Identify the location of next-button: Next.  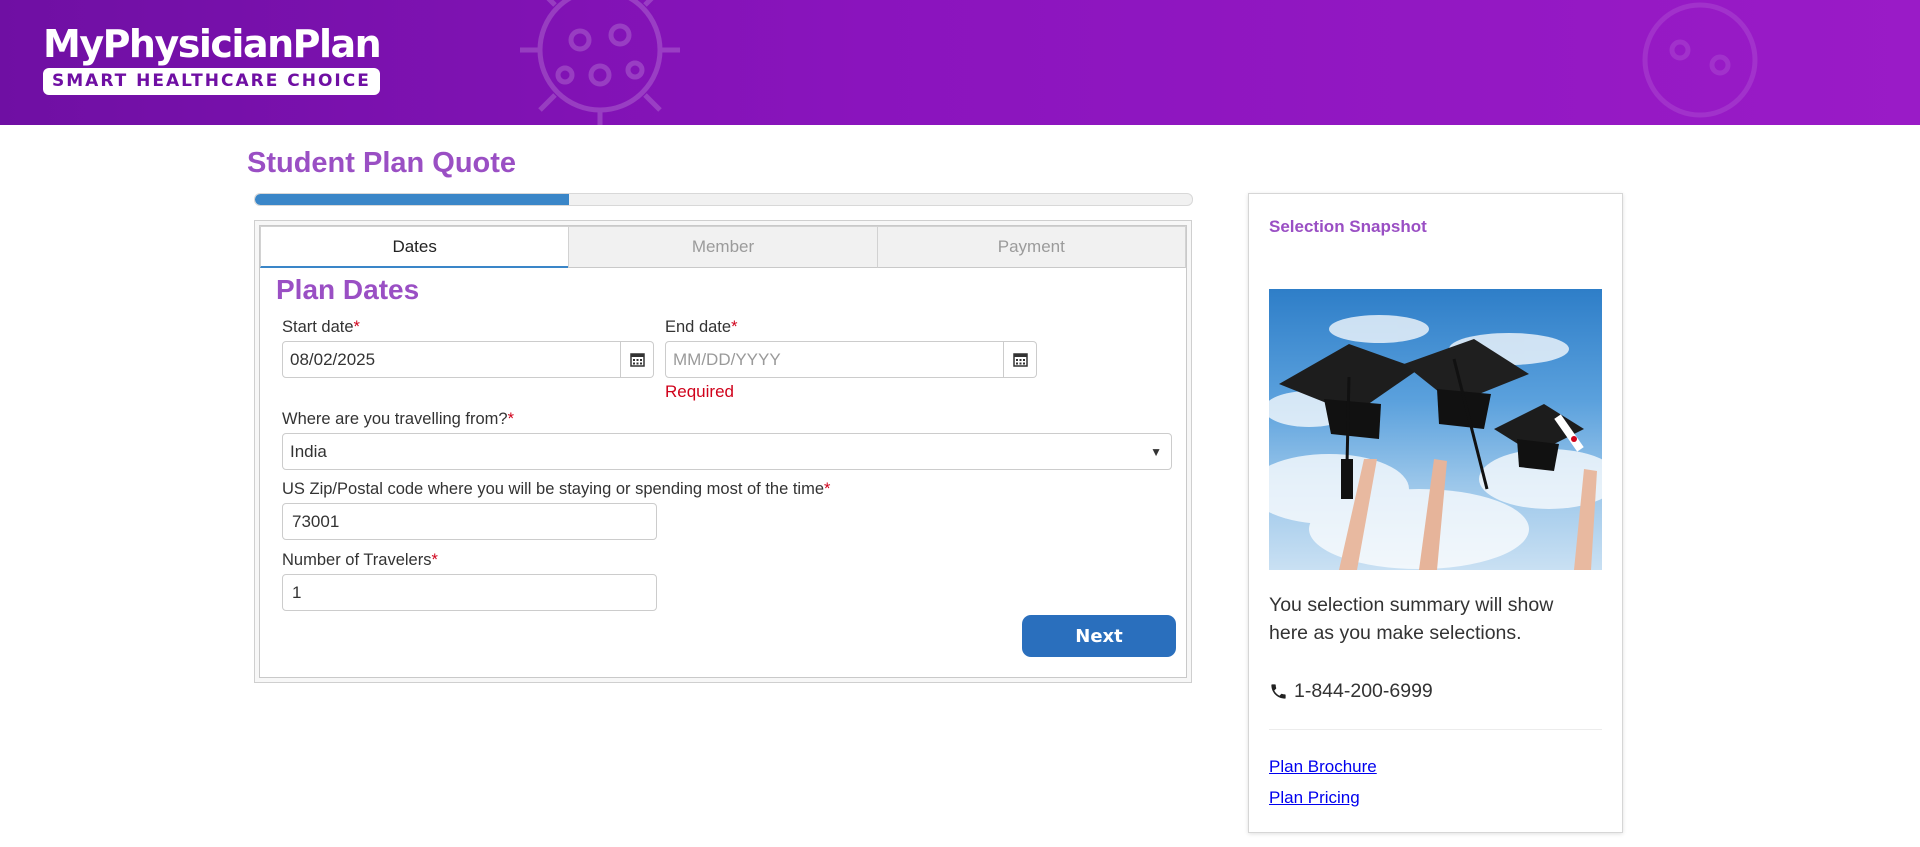
(1099, 636).